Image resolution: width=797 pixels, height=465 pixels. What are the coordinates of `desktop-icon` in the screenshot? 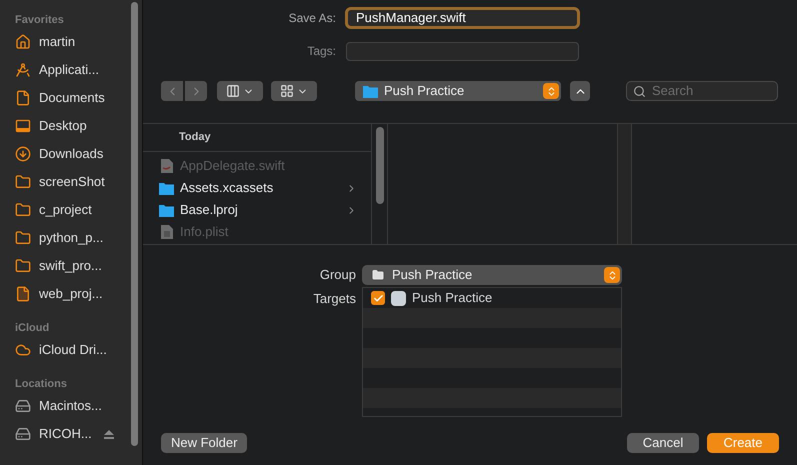 It's located at (23, 126).